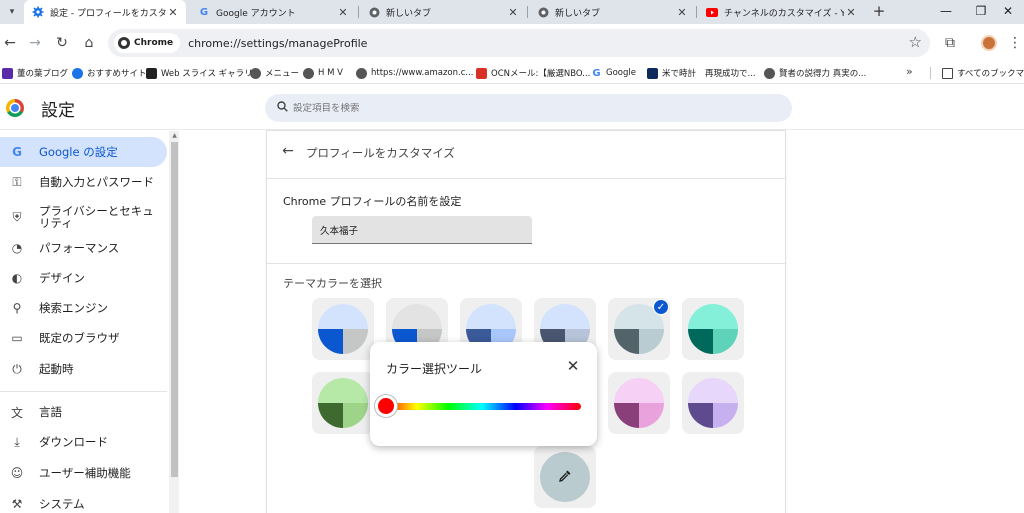  Describe the element at coordinates (519, 43) in the screenshot. I see `address-bar: Chrome chrome://settings/manageProfile ☆` at that location.